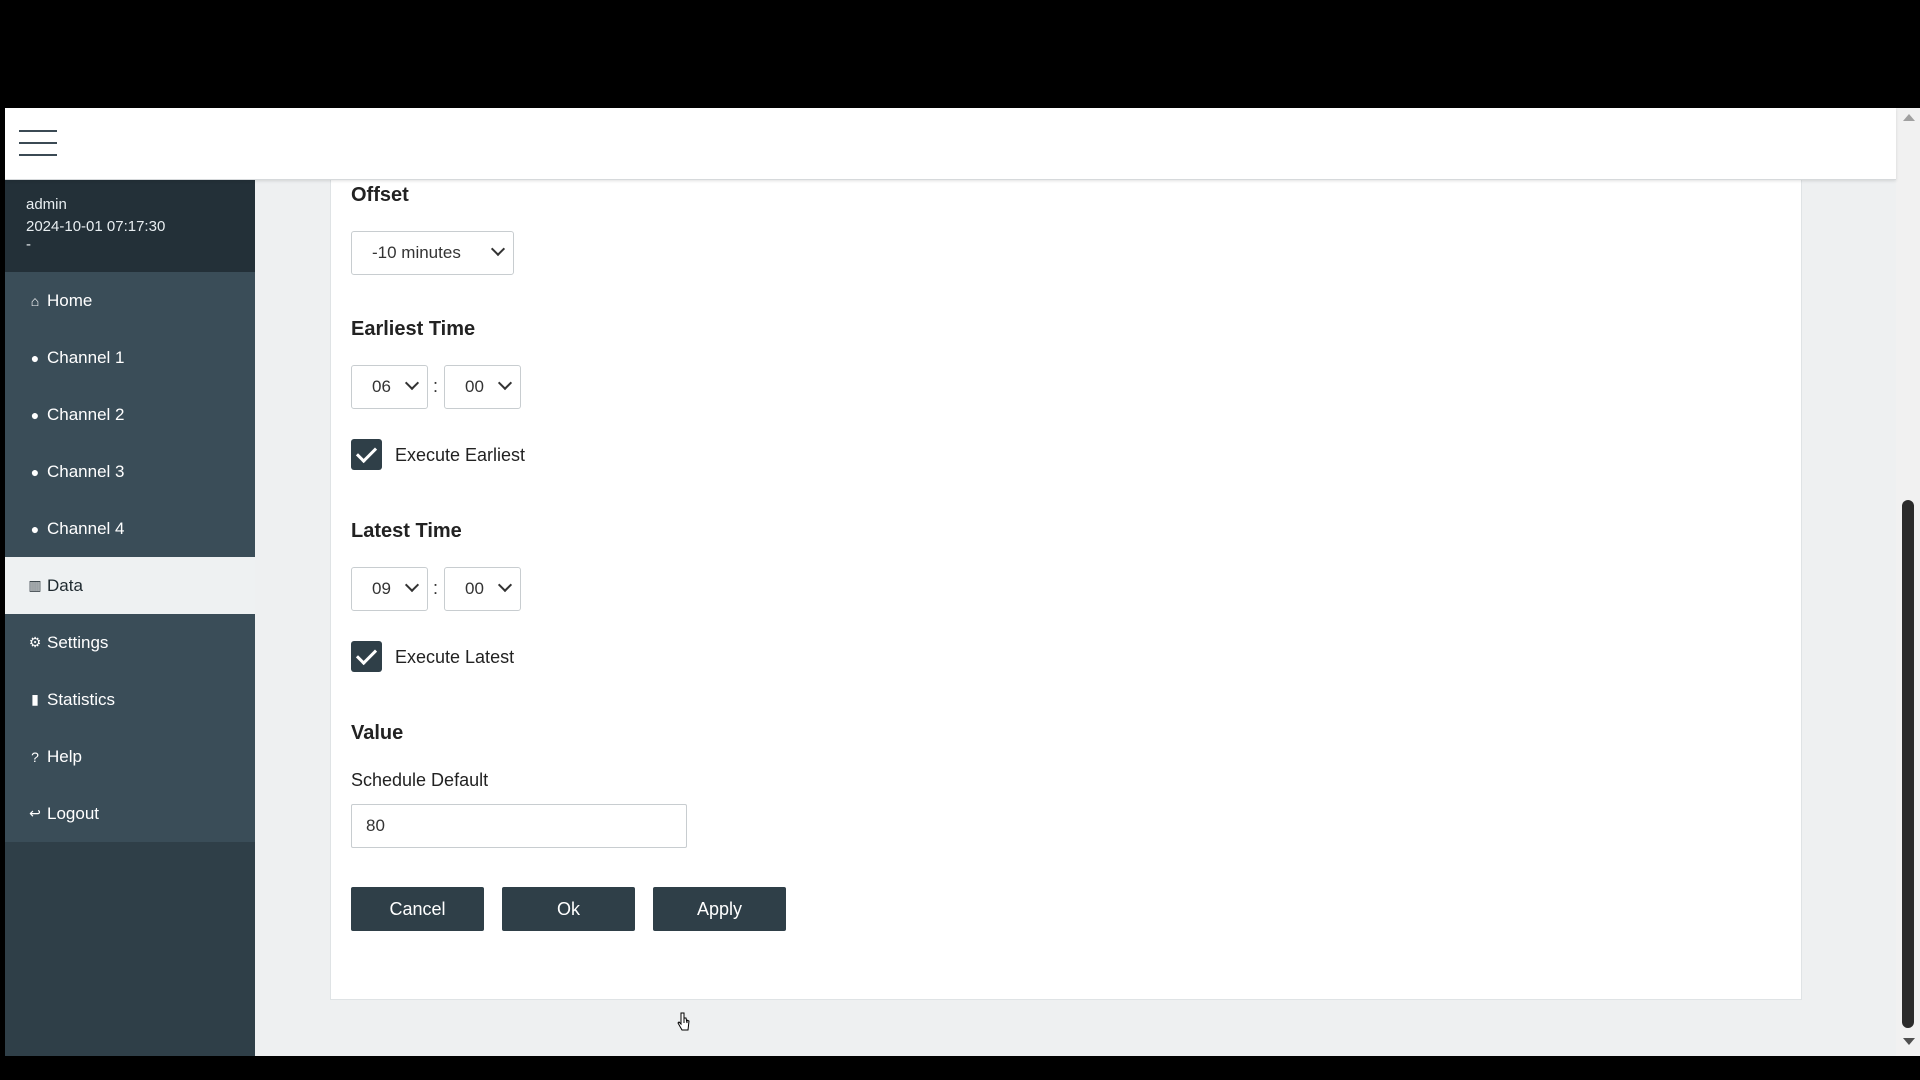 The width and height of the screenshot is (1920, 1080). I want to click on latest-hour-select: 09, so click(389, 589).